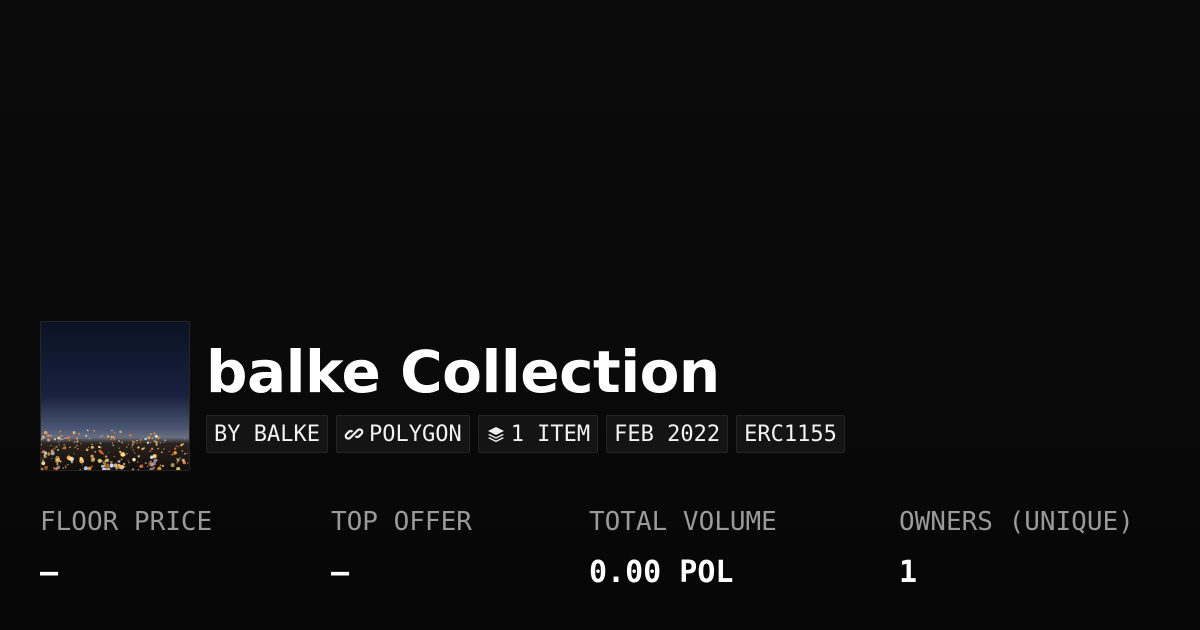 Image resolution: width=1200 pixels, height=630 pixels. What do you see at coordinates (415, 434) in the screenshot?
I see `tag-label: POLYGON` at bounding box center [415, 434].